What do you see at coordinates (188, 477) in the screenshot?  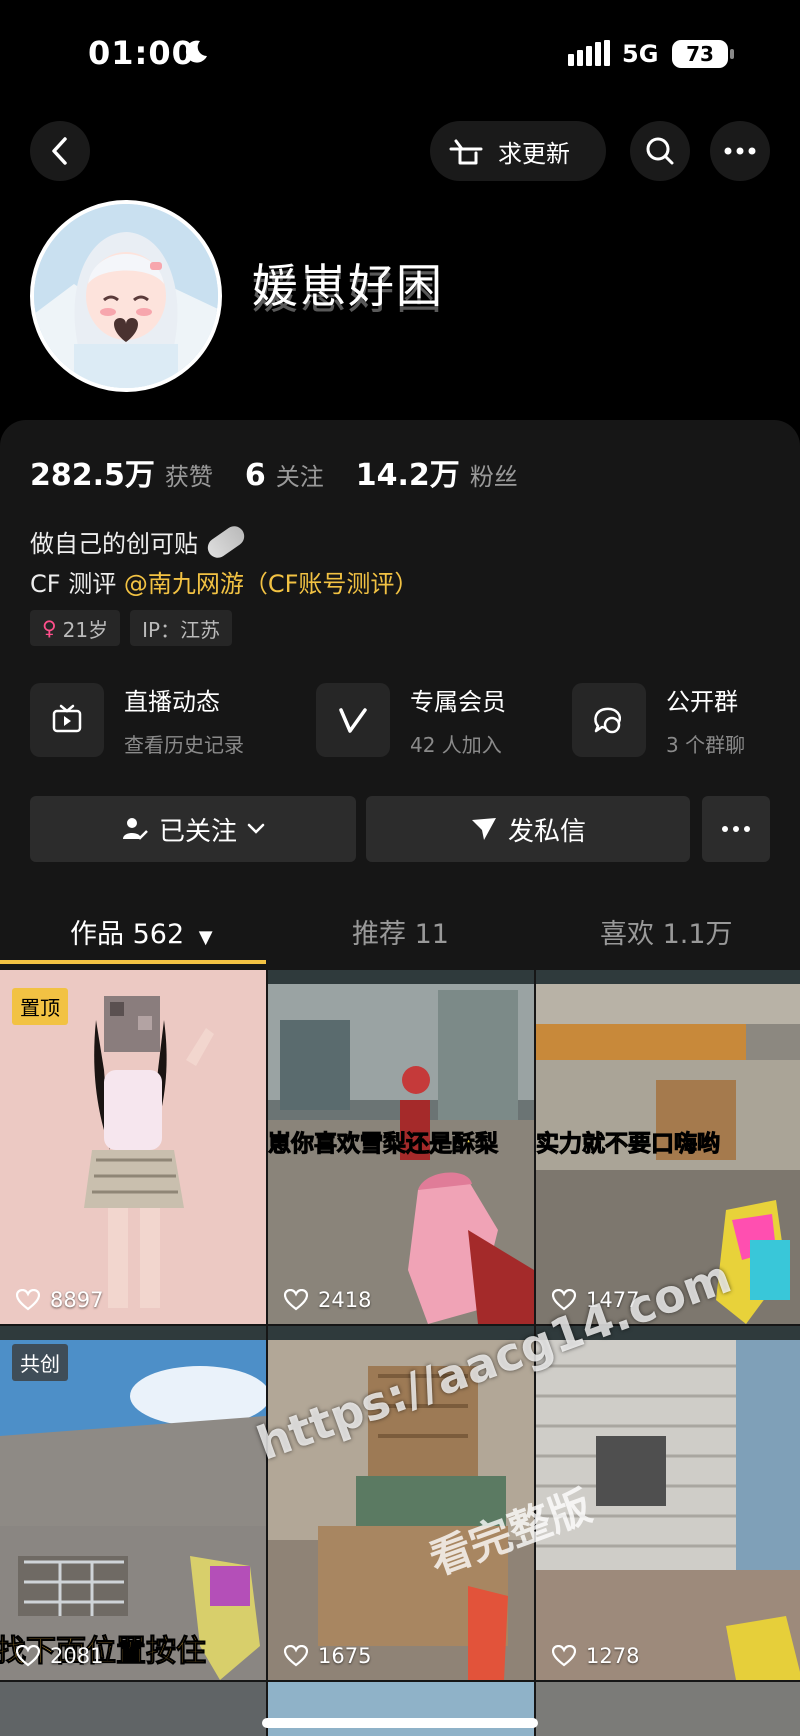 I see `likes-label: 获赞` at bounding box center [188, 477].